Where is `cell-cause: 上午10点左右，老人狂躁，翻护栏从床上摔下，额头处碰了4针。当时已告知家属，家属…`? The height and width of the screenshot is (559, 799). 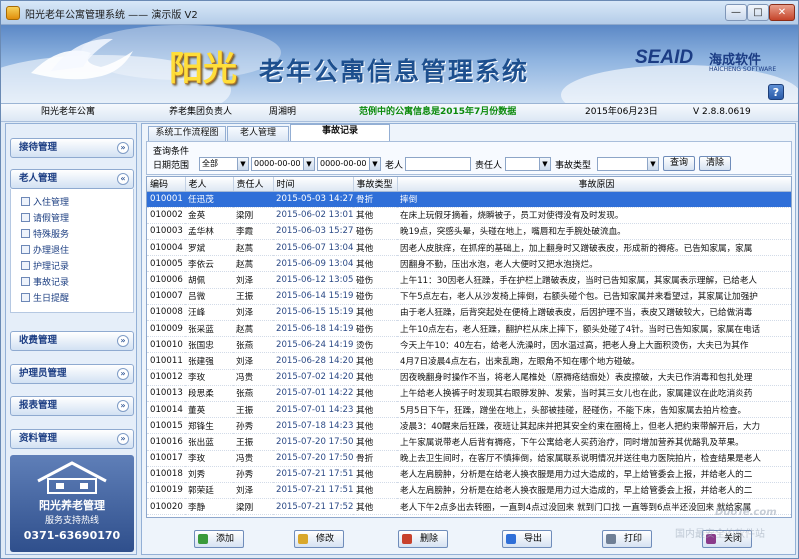
cell-cause: 上午10点左右，老人狂躁，翻护栏从床上摔下，额头处碰了4针。当时已告知家属，家属… is located at coordinates (594, 329).